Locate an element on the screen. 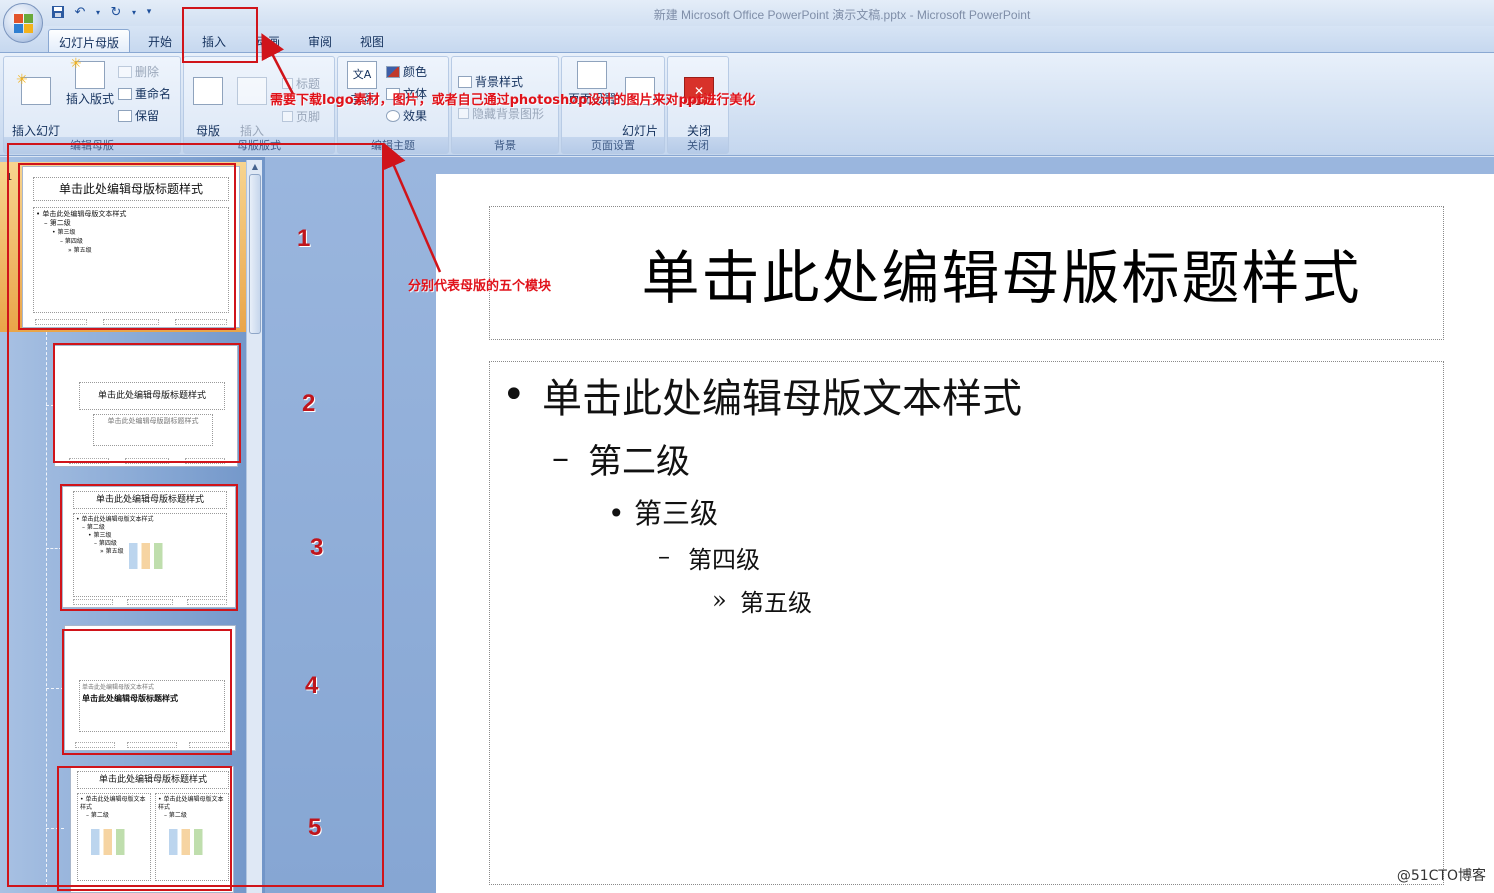 This screenshot has height=893, width=1494. modules-annotation-note: 分别代表母版的五个模块 is located at coordinates (480, 286).